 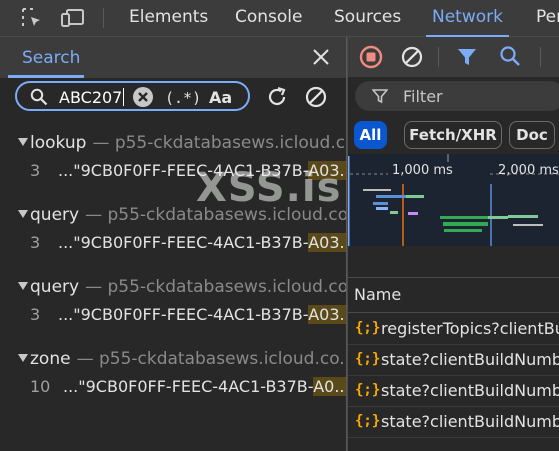 I want to click on timeline-tick-label: 1,000 ms, so click(x=422, y=170).